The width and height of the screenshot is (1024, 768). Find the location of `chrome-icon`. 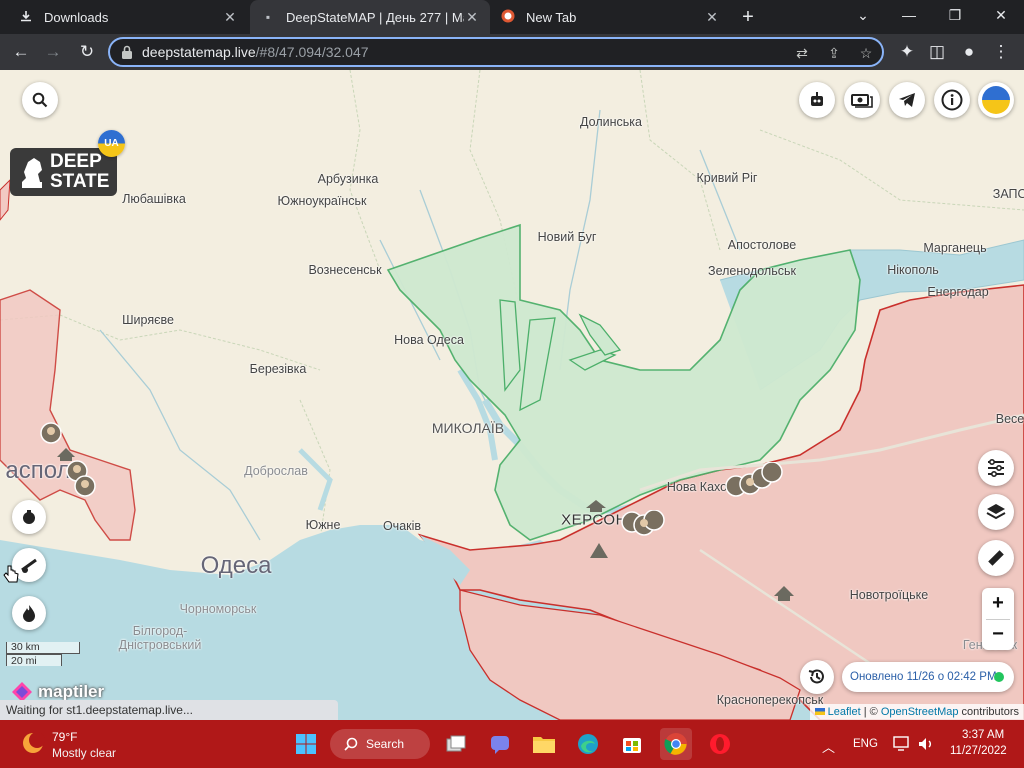

chrome-icon is located at coordinates (675, 744).